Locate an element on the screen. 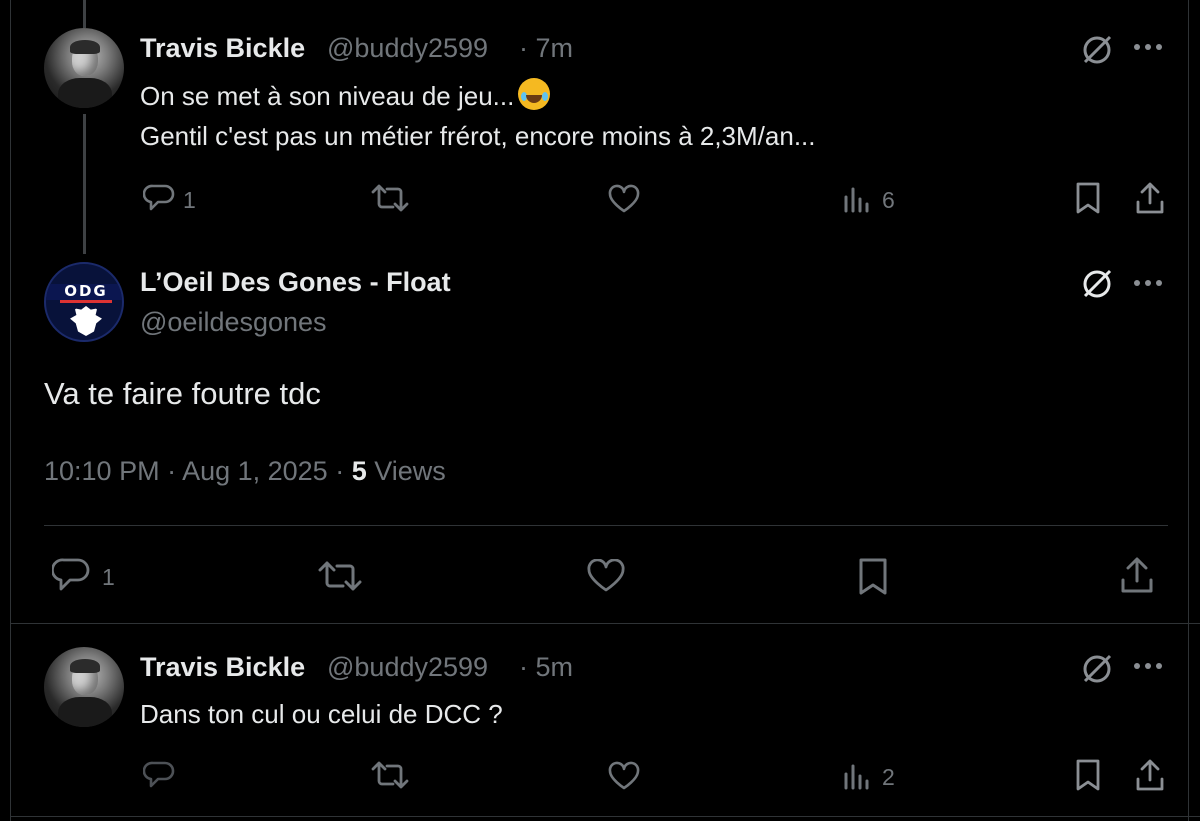 The image size is (1200, 821). avatar-logo-text: ODG is located at coordinates (86, 291).